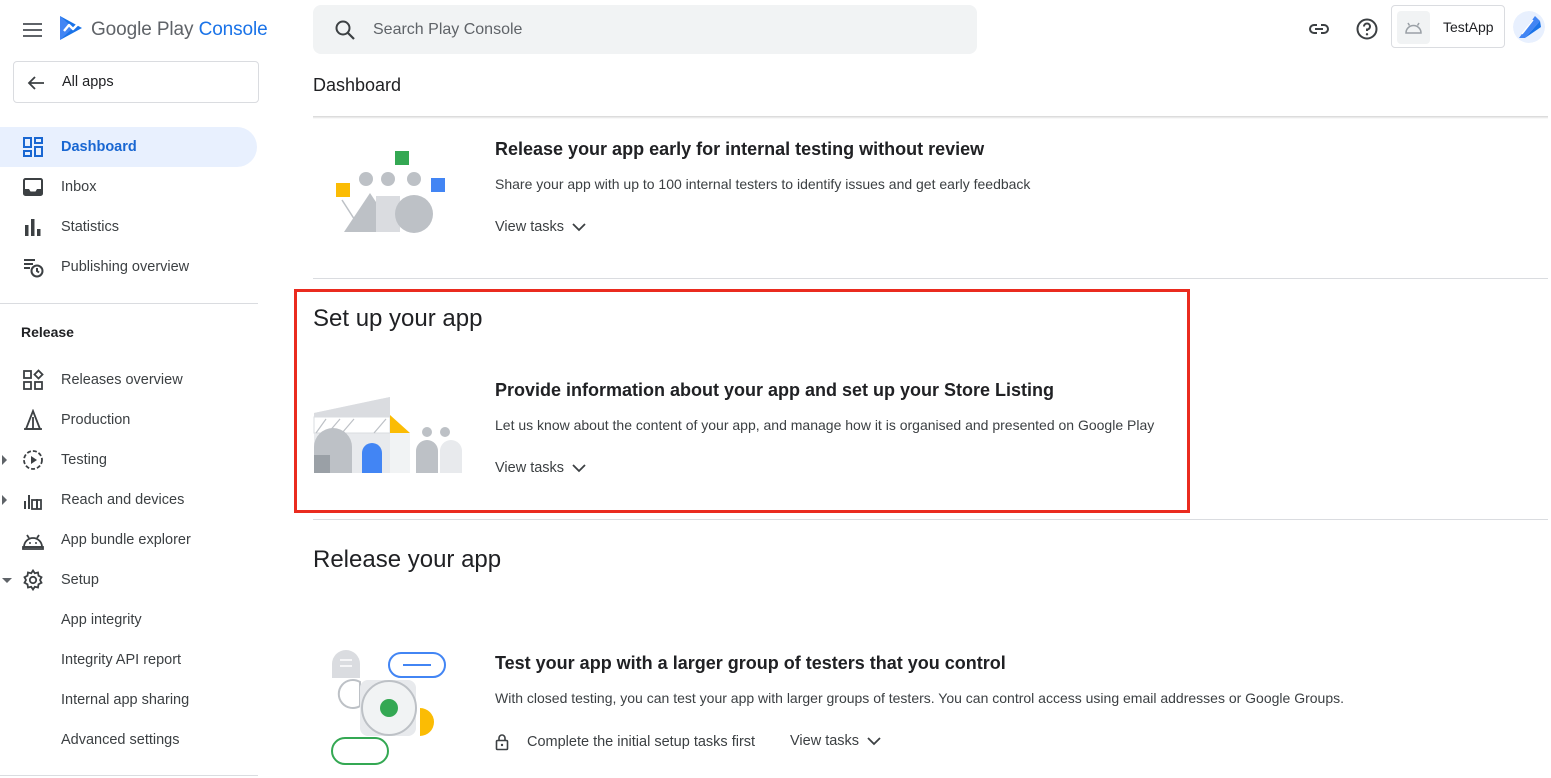 The image size is (1551, 778). What do you see at coordinates (390, 192) in the screenshot?
I see `internal-testing-illustration` at bounding box center [390, 192].